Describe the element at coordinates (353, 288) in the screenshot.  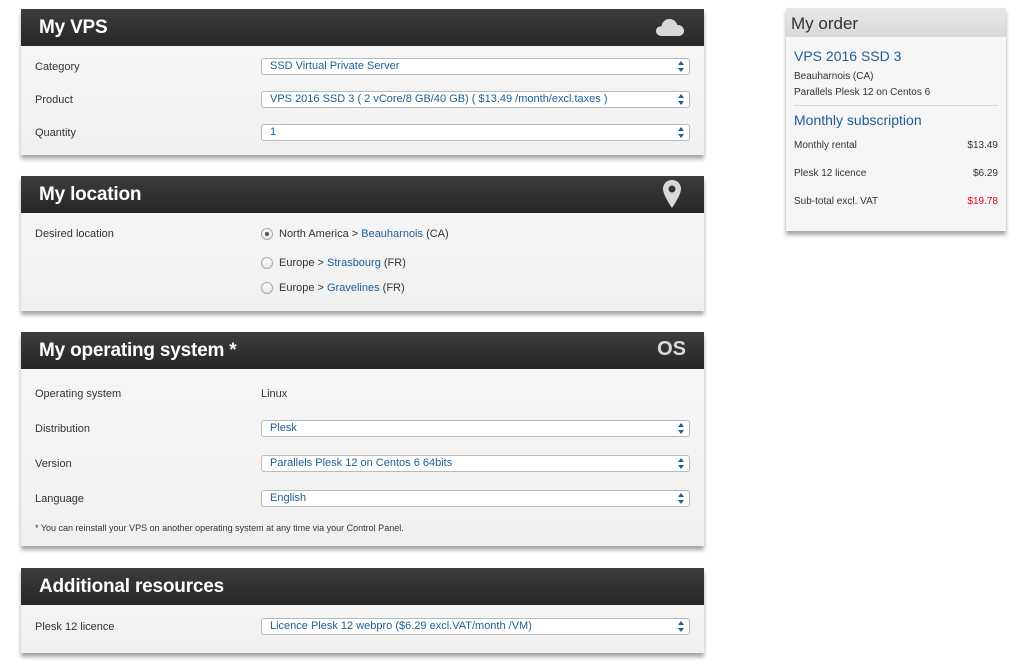
I see `location-city-link: Gravelines` at that location.